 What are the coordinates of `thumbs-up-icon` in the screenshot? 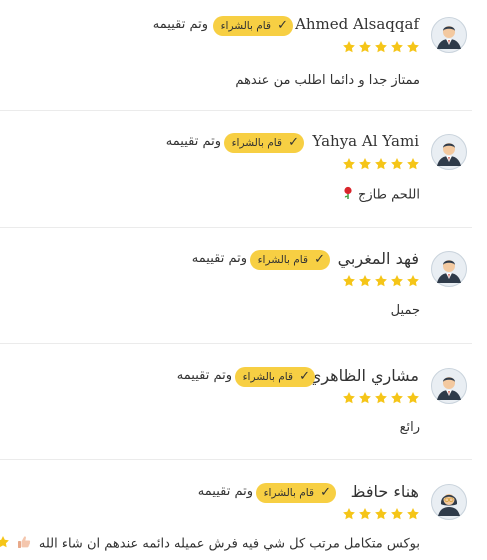 It's located at (24, 544).